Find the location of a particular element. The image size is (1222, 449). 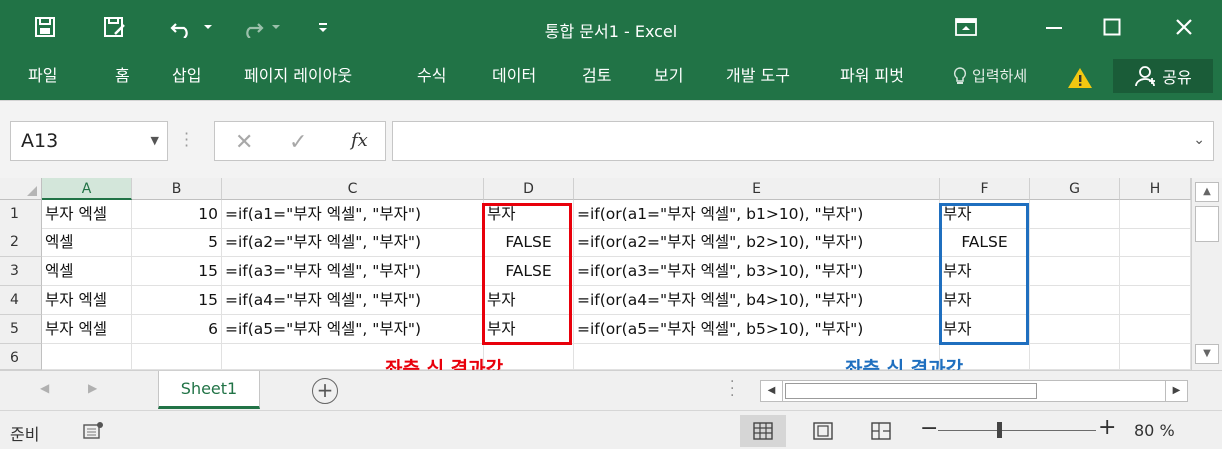

column-header-g: G is located at coordinates (1075, 189).